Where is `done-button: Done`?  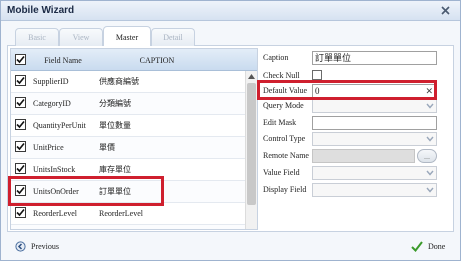 done-button: Done is located at coordinates (428, 246).